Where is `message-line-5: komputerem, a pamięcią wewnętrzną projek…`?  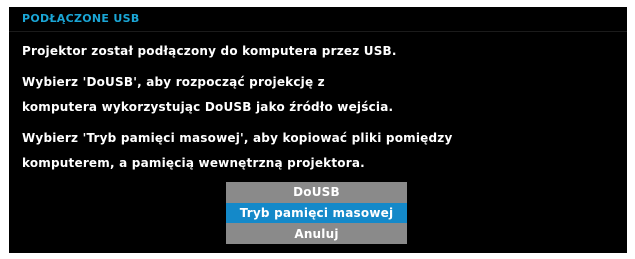 message-line-5: komputerem, a pamięcią wewnętrzną projek… is located at coordinates (193, 163).